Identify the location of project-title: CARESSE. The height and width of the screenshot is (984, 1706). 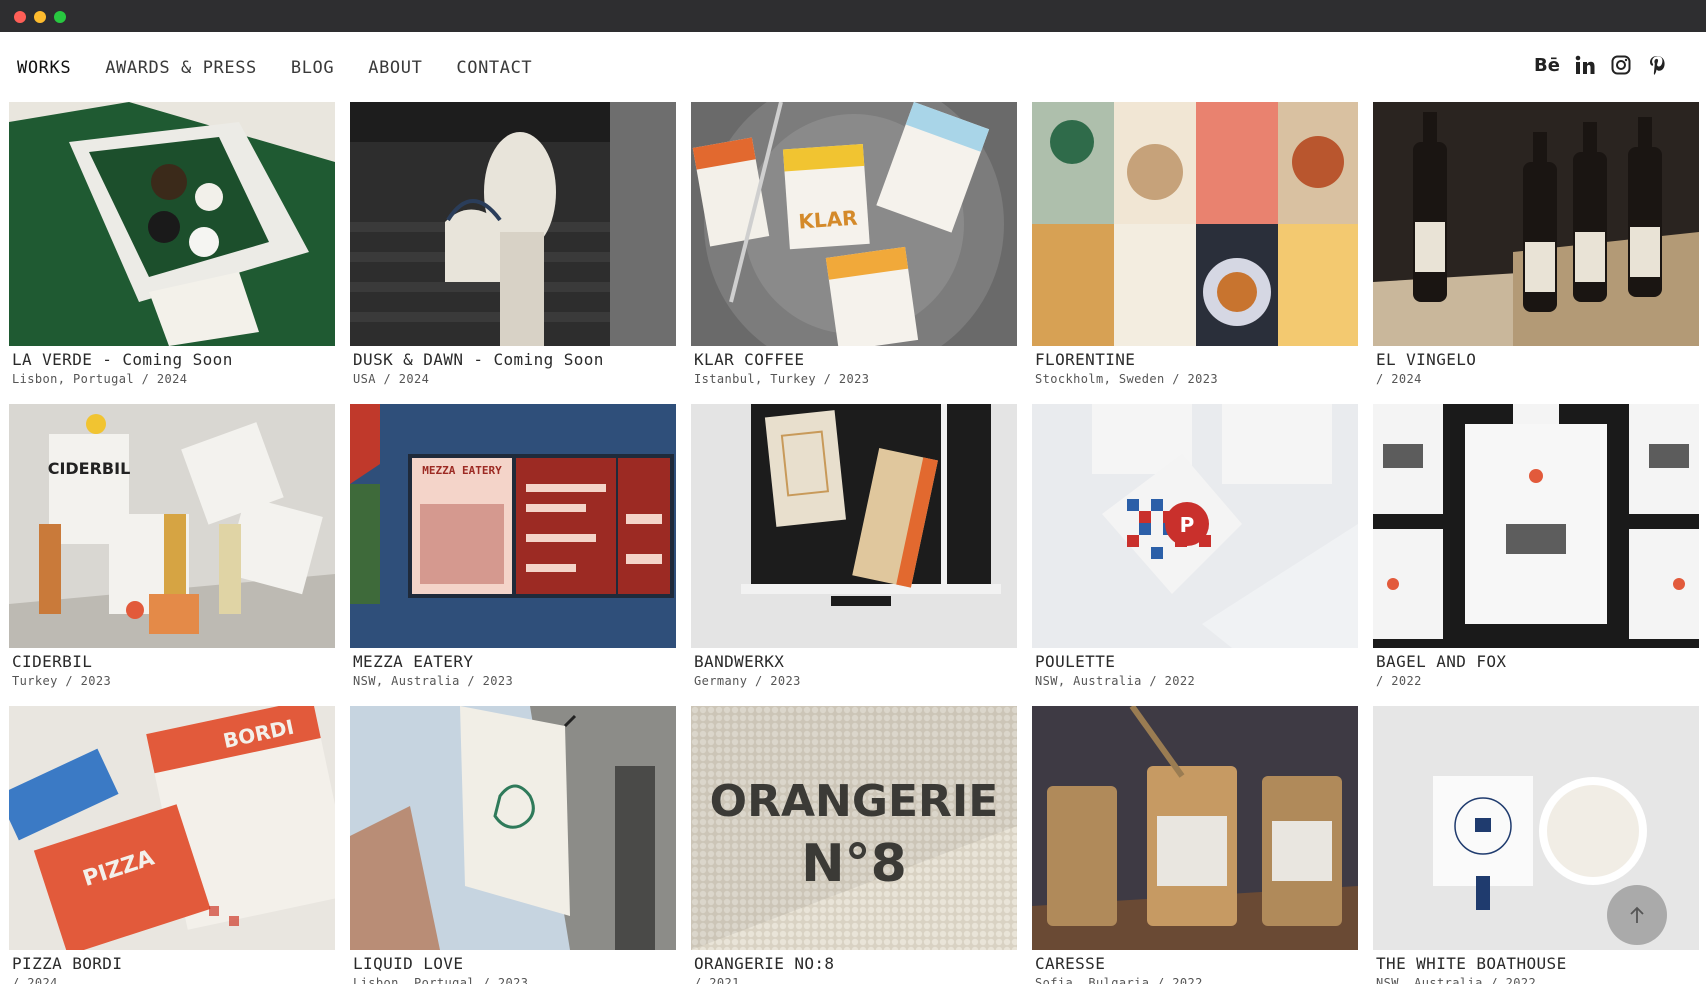
(1070, 963).